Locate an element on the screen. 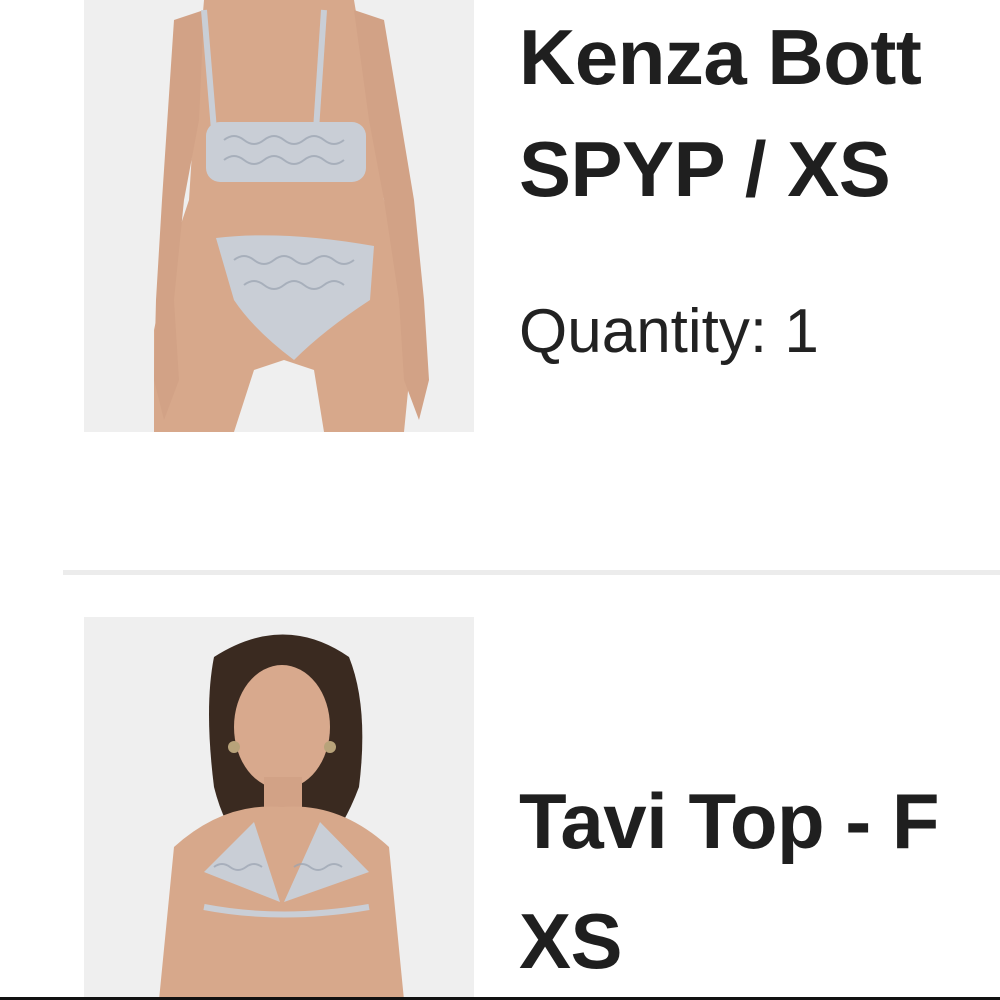 Image resolution: width=1000 pixels, height=1000 pixels. product-image is located at coordinates (279, 808).